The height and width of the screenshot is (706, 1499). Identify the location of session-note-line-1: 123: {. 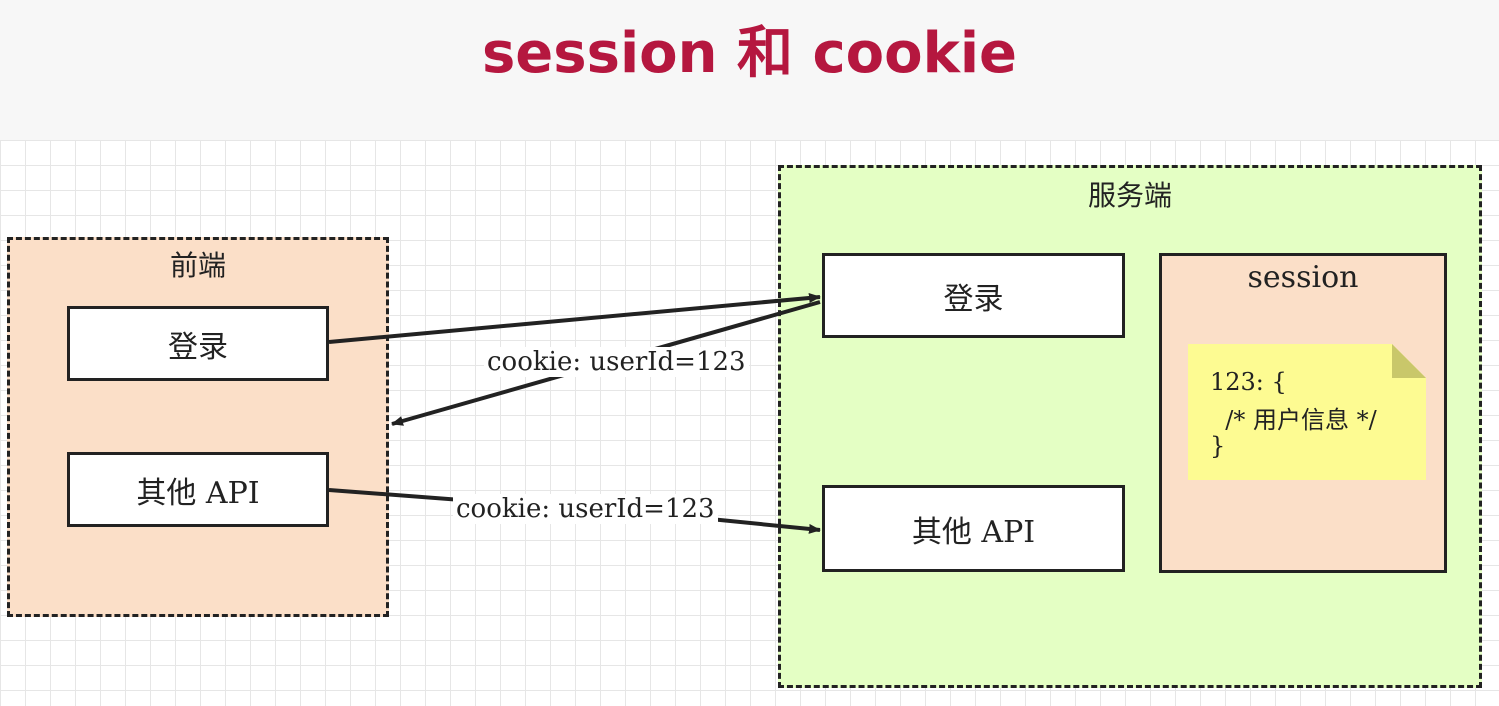
(1248, 382).